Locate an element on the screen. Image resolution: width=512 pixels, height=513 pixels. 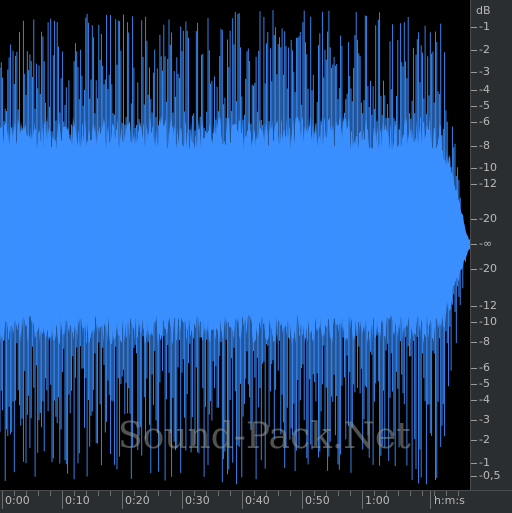
db-tick-label: -∞ is located at coordinates (486, 243).